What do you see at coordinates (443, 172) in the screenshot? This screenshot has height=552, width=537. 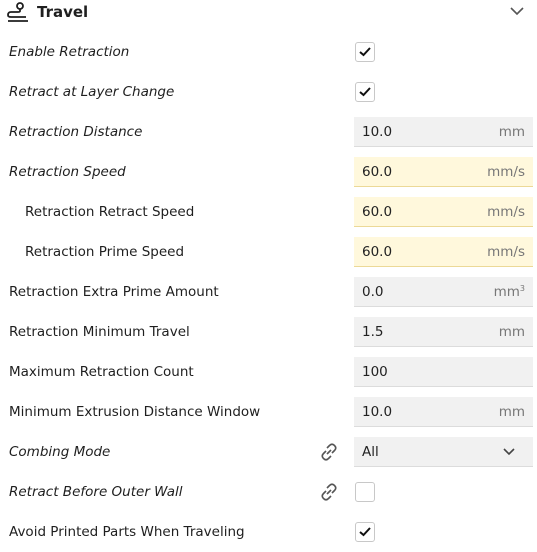 I see `retraction-speed-input: 60.0 mm/s` at bounding box center [443, 172].